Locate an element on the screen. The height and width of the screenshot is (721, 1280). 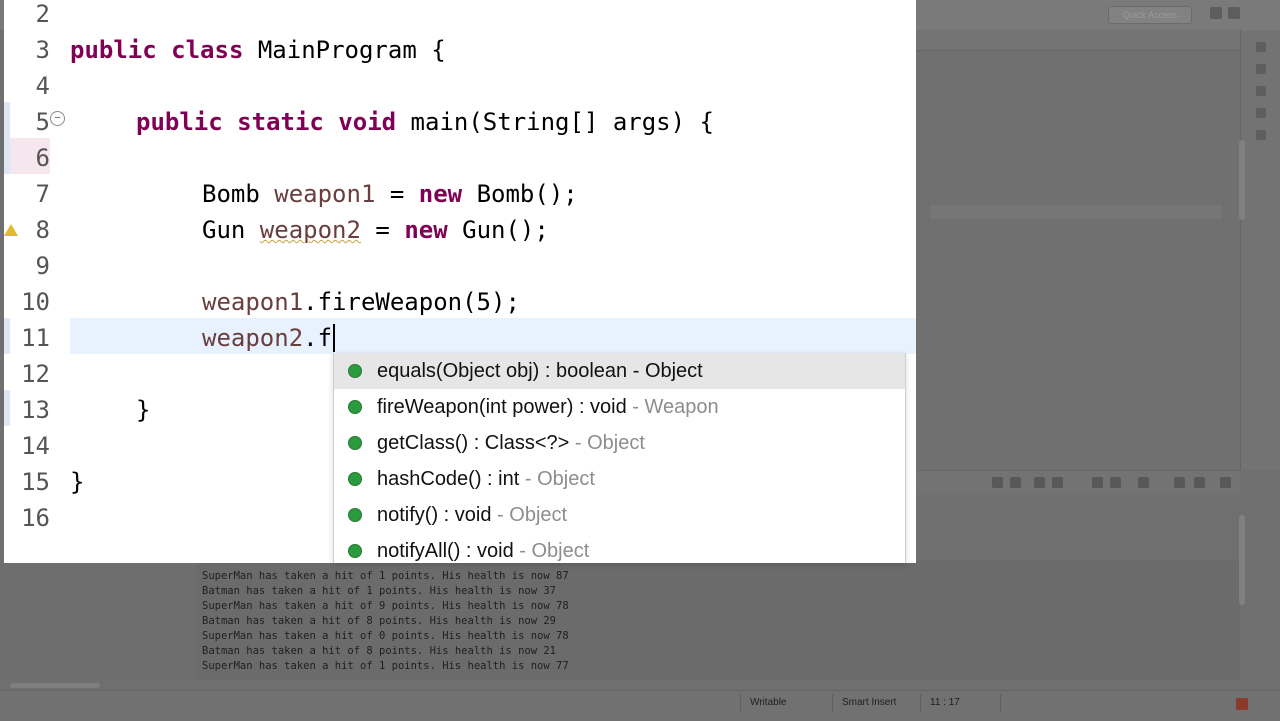
code-line: public static void main(String[] args) { is located at coordinates (425, 122).